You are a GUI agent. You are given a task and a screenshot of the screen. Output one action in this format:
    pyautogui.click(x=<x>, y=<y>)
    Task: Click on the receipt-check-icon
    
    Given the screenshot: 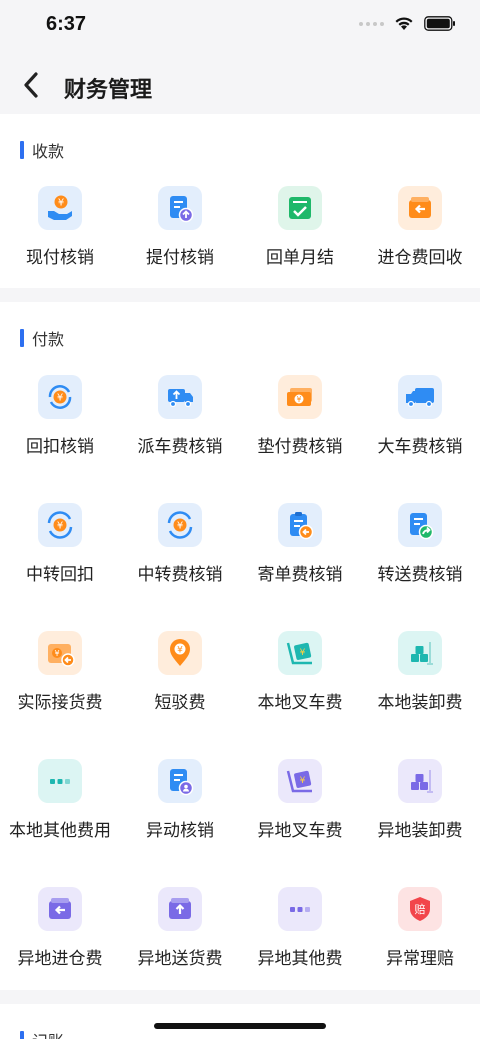 What is the action you would take?
    pyautogui.click(x=300, y=208)
    